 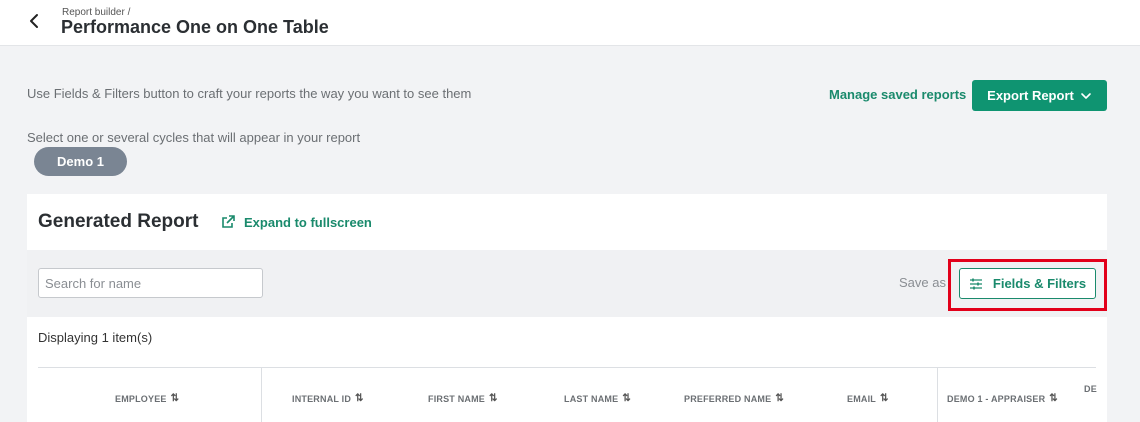 What do you see at coordinates (35, 21) in the screenshot?
I see `back-arrow-icon` at bounding box center [35, 21].